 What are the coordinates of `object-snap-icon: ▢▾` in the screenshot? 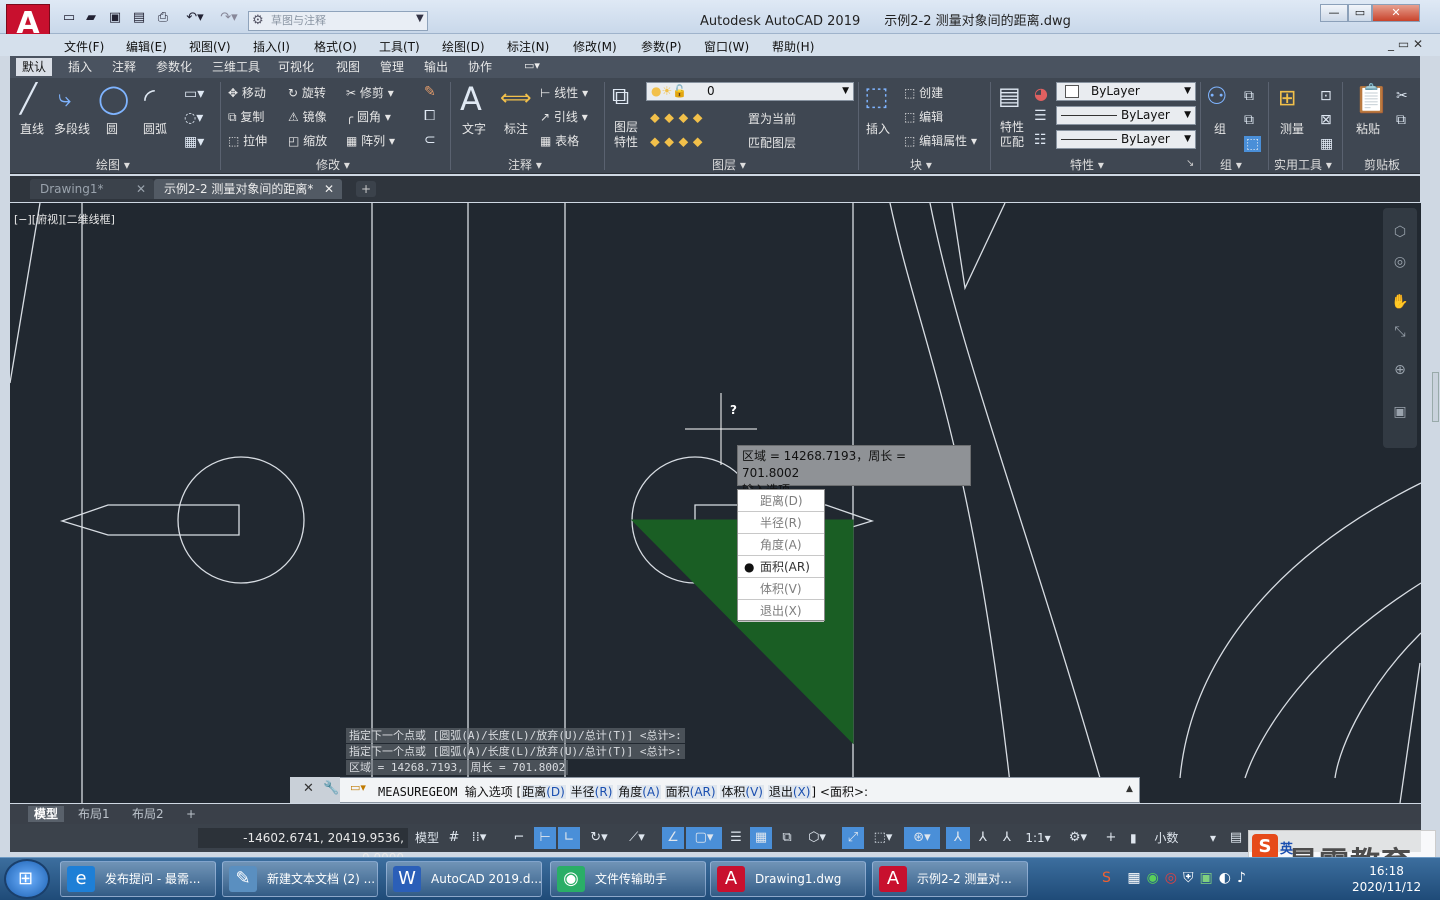 It's located at (704, 838).